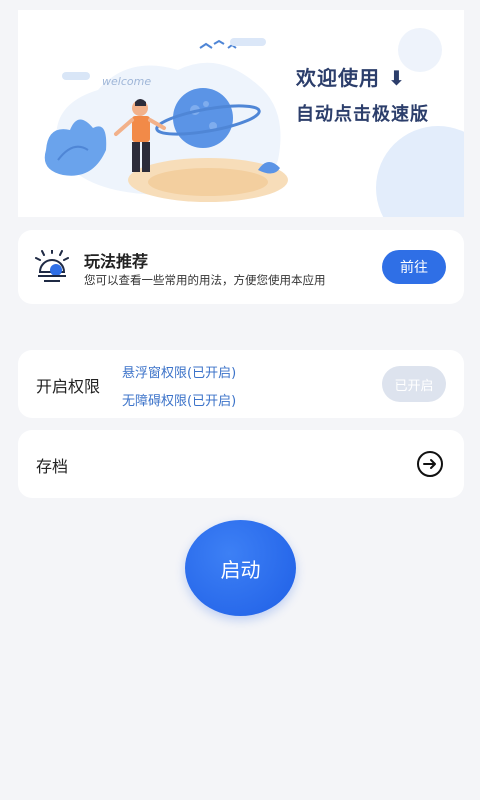  What do you see at coordinates (241, 384) in the screenshot?
I see `permissions-card: 开启权限 悬浮窗权限(已开启) 无障碍权限(已开启) 已开启` at bounding box center [241, 384].